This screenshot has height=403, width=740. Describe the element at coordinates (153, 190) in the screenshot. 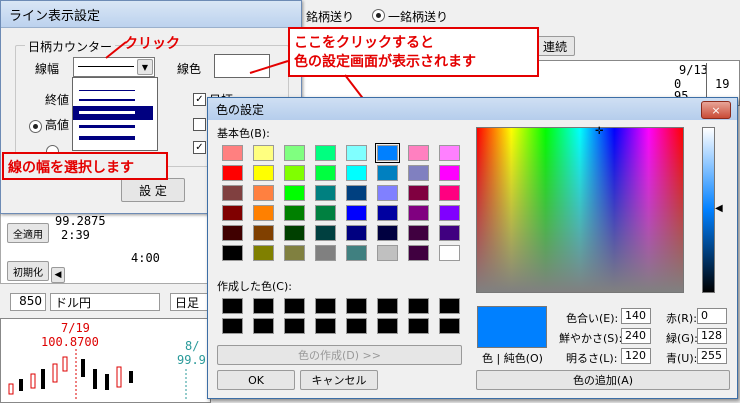

I see `set-button: 設 定` at that location.